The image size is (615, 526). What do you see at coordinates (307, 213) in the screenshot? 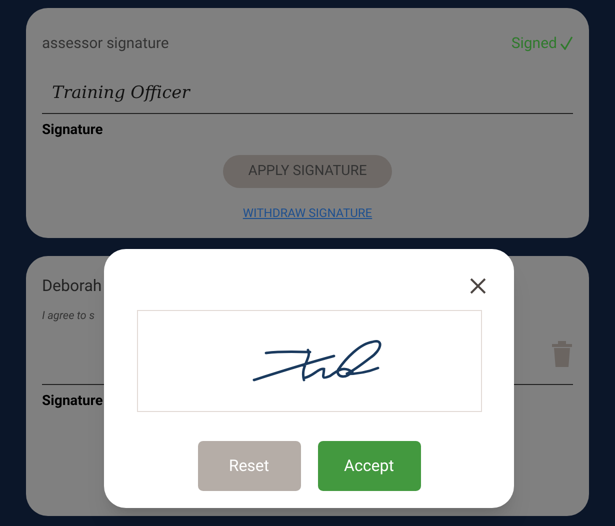
I see `withdraw-signature-link: WITHDRAW SIGNATURE` at bounding box center [307, 213].